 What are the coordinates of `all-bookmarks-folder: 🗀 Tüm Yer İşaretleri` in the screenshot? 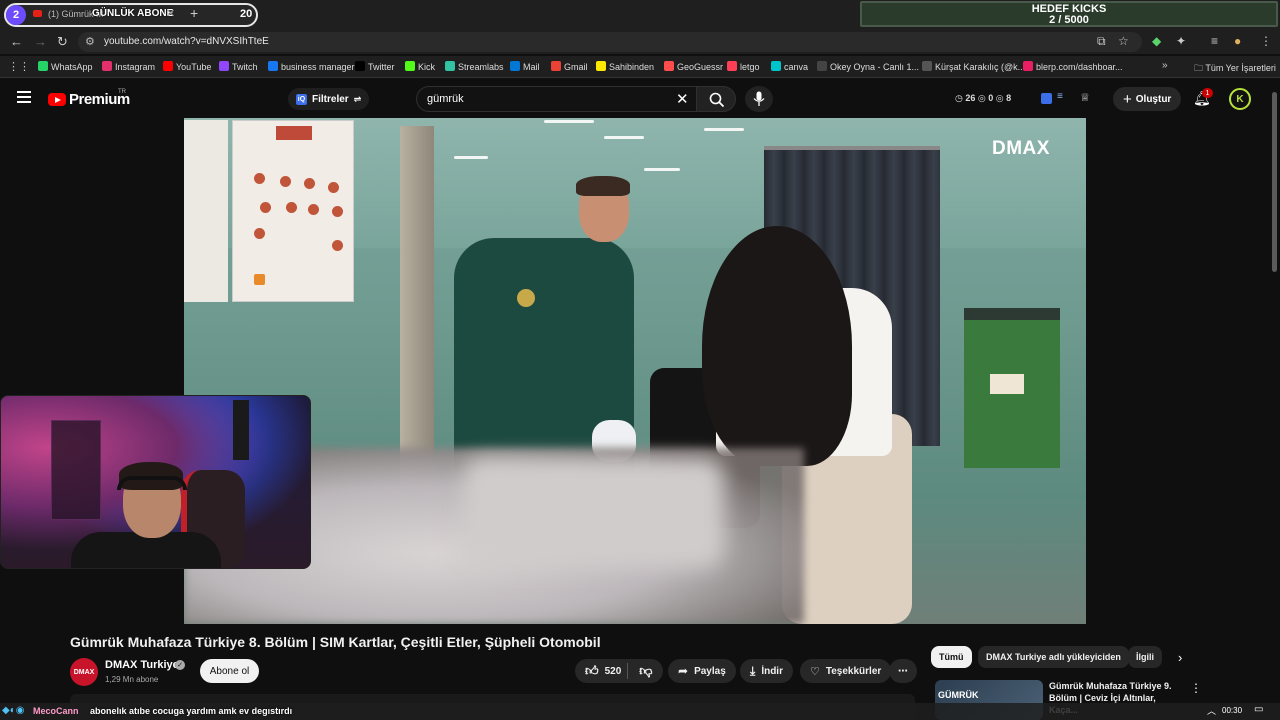 It's located at (1235, 69).